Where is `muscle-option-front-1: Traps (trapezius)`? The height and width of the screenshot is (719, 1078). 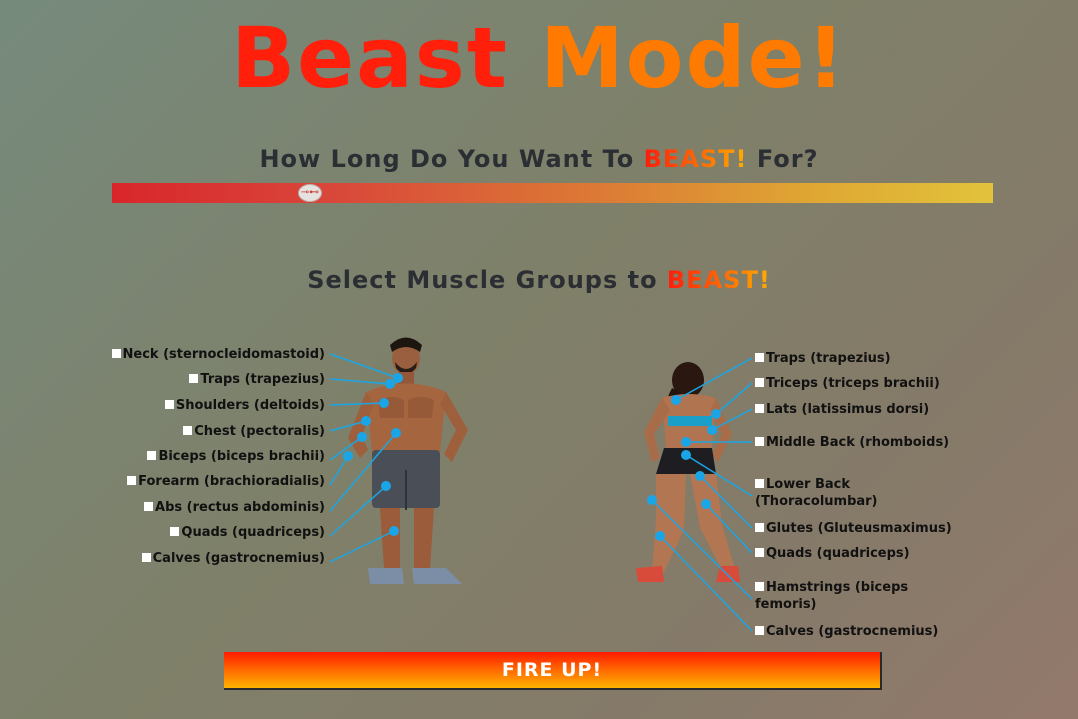 muscle-option-front-1: Traps (trapezius) is located at coordinates (257, 379).